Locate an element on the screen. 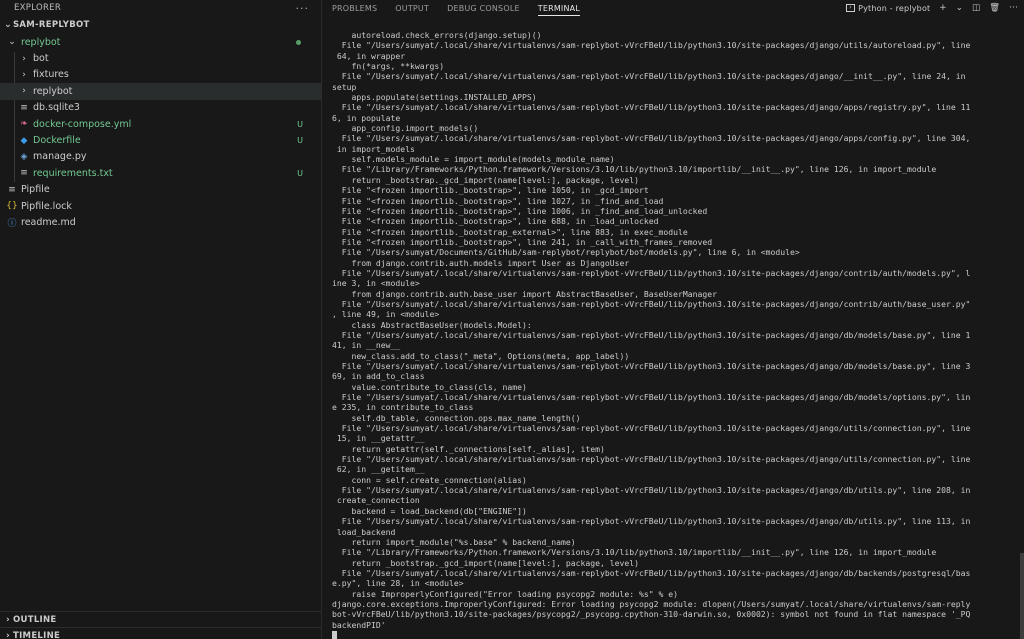 The width and height of the screenshot is (1024, 639). tree-item-replybot: ⌄ replybot is located at coordinates (160, 42).